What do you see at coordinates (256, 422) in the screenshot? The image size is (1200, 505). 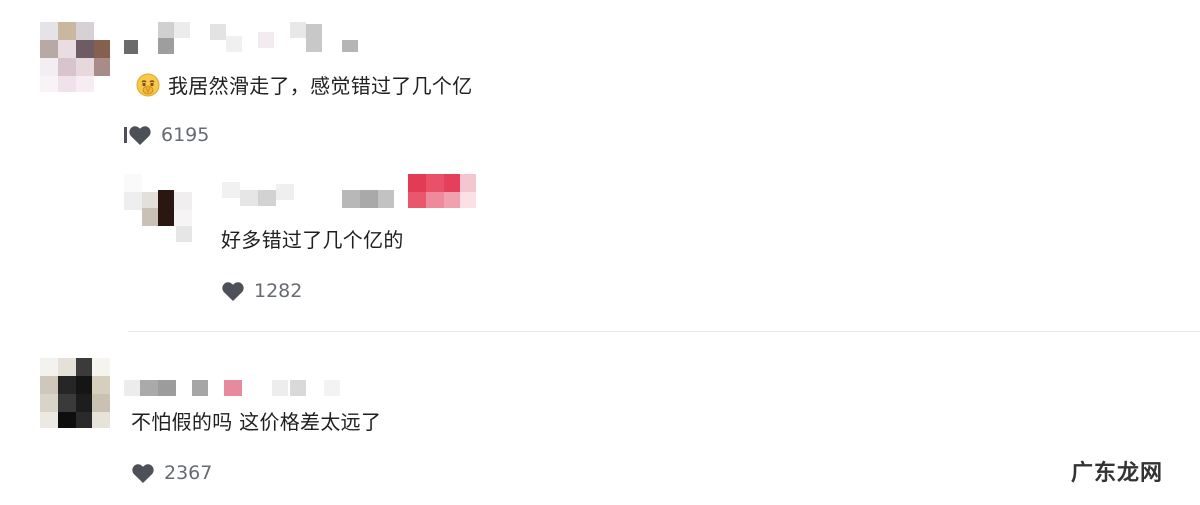 I see `comment-text: 不怕假的吗 这价格差太远了` at bounding box center [256, 422].